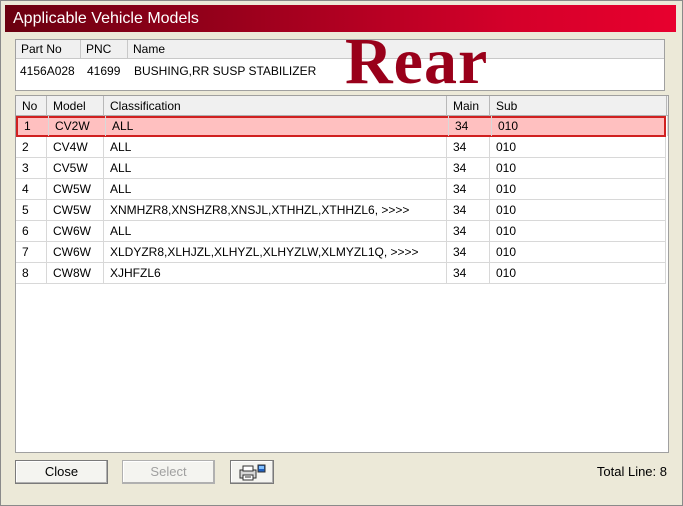 This screenshot has height=506, width=683. What do you see at coordinates (75, 106) in the screenshot?
I see `column-header-model: Model` at bounding box center [75, 106].